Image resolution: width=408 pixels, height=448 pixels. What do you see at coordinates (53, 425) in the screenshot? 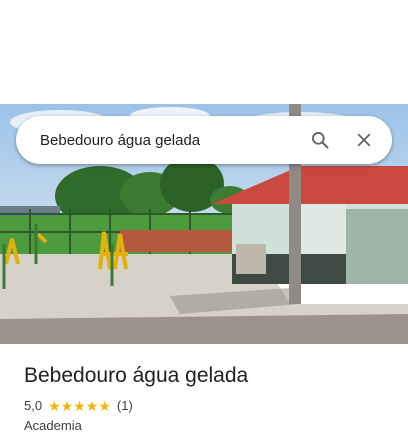
I see `place-category: Academia` at bounding box center [53, 425].